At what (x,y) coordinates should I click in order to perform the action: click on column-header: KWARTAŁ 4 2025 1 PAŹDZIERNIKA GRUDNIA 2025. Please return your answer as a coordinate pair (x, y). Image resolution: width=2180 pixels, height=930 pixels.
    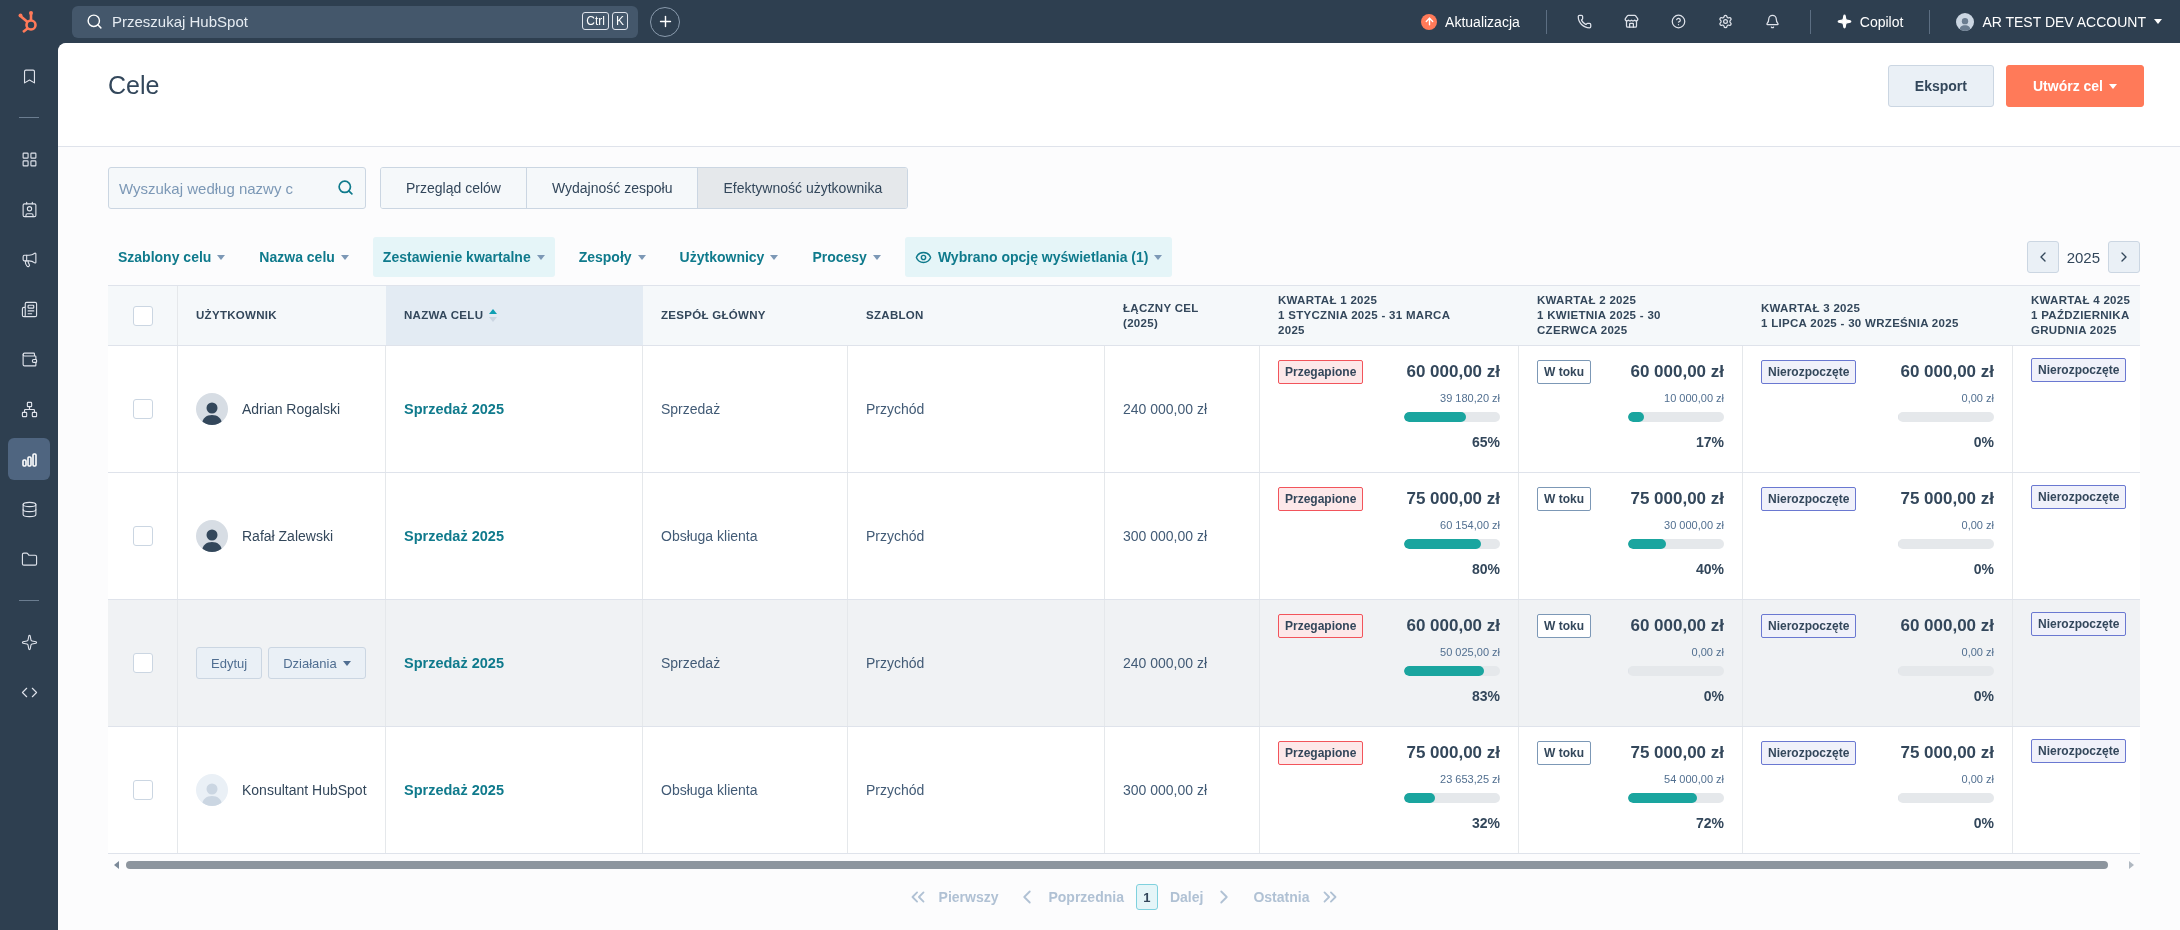
    Looking at the image, I should click on (2081, 315).